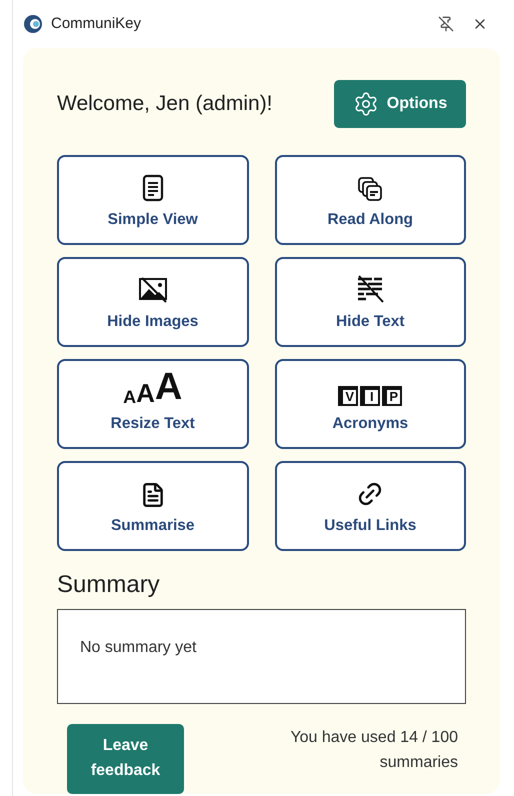 The image size is (514, 796). I want to click on unpin-button, so click(446, 24).